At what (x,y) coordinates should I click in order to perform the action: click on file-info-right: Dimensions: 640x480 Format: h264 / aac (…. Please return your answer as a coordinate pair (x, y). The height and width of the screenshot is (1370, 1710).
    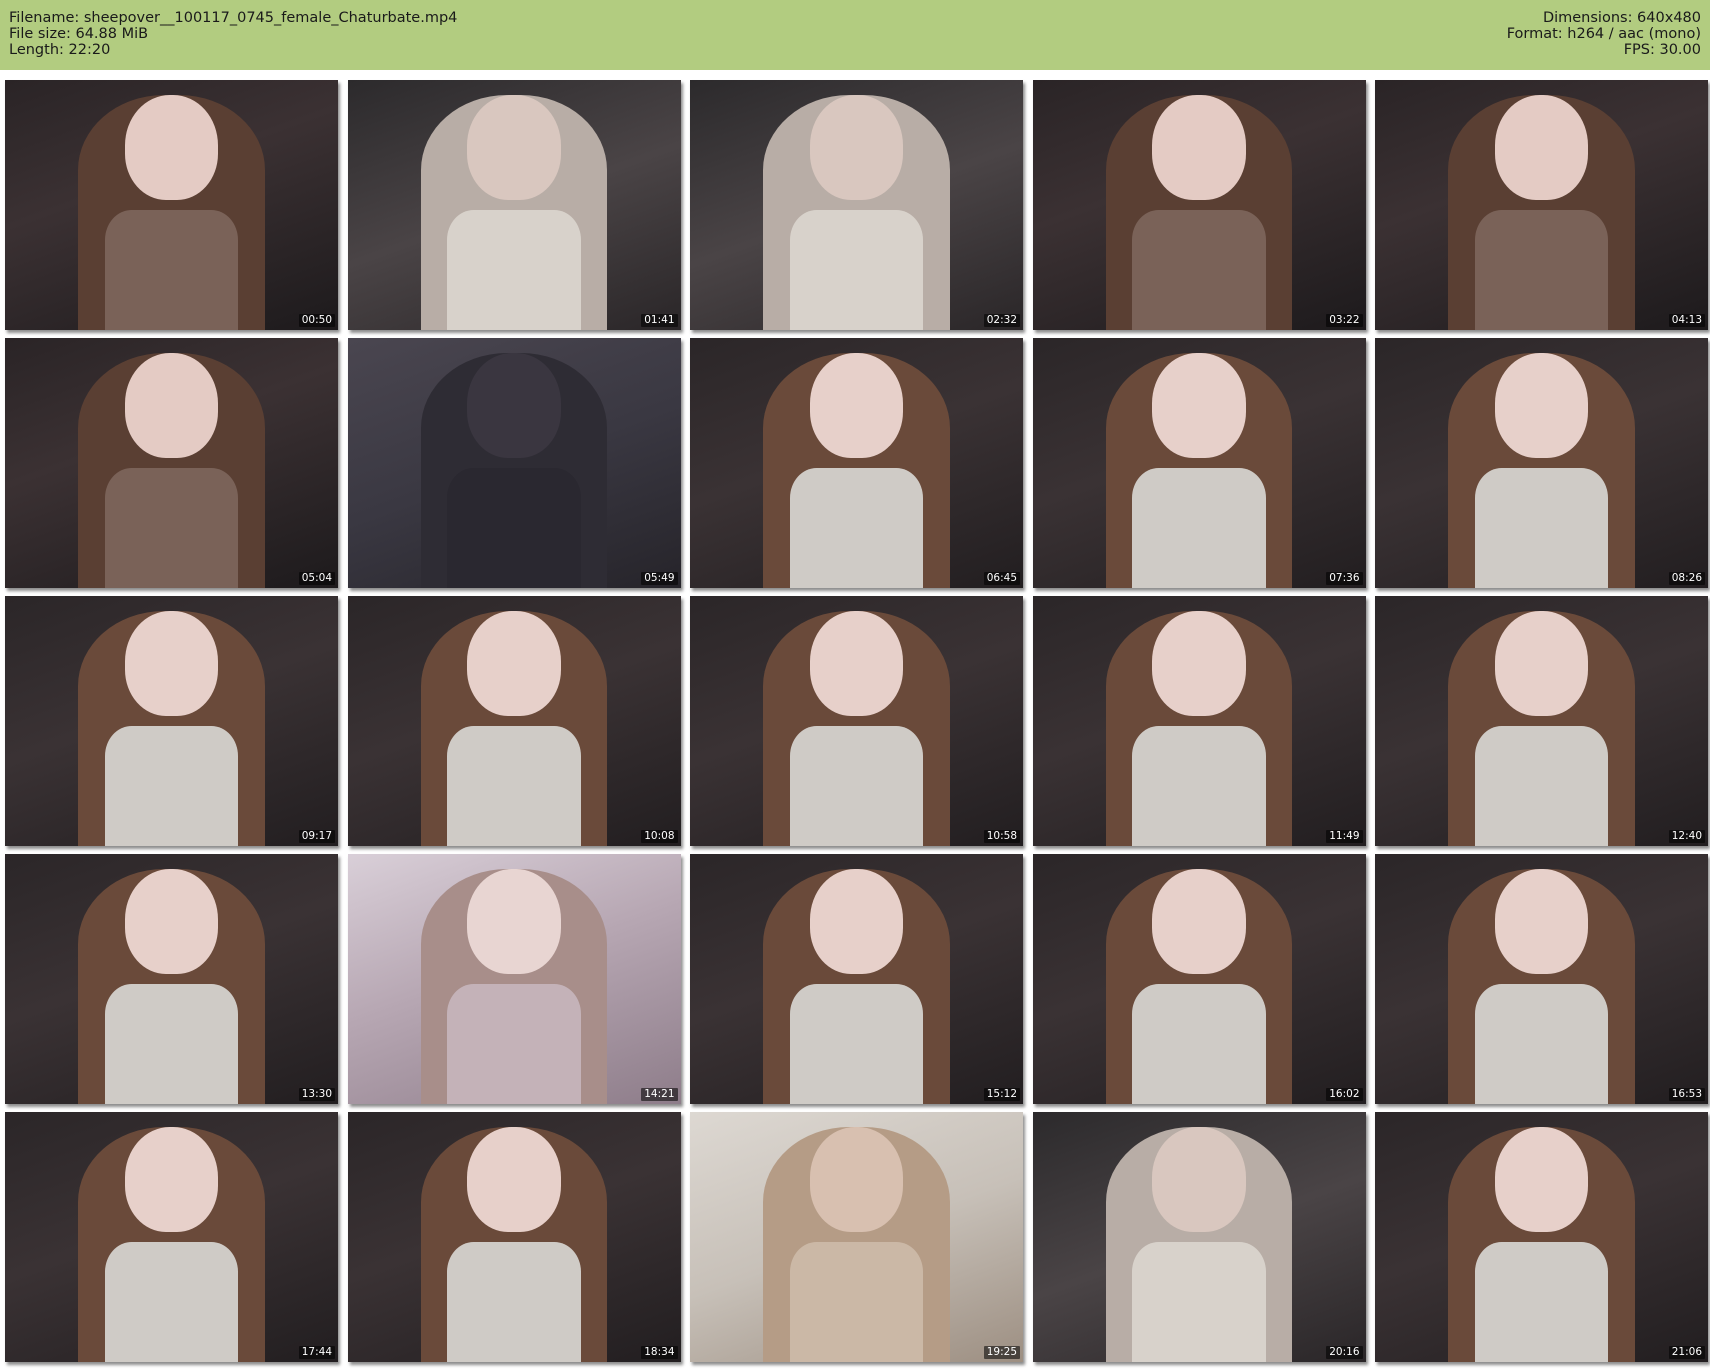
    Looking at the image, I should click on (1604, 34).